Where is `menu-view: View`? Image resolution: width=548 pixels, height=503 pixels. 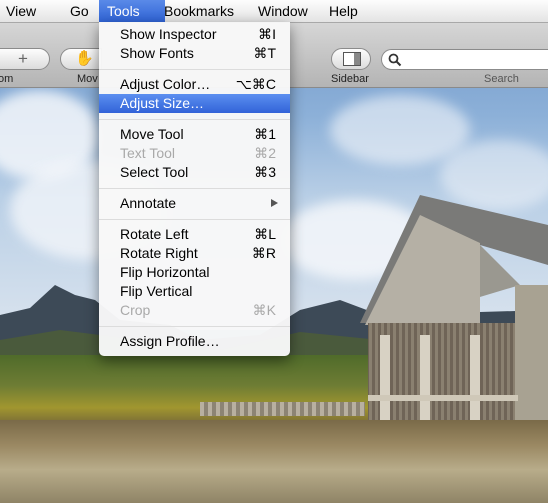 menu-view: View is located at coordinates (22, 11).